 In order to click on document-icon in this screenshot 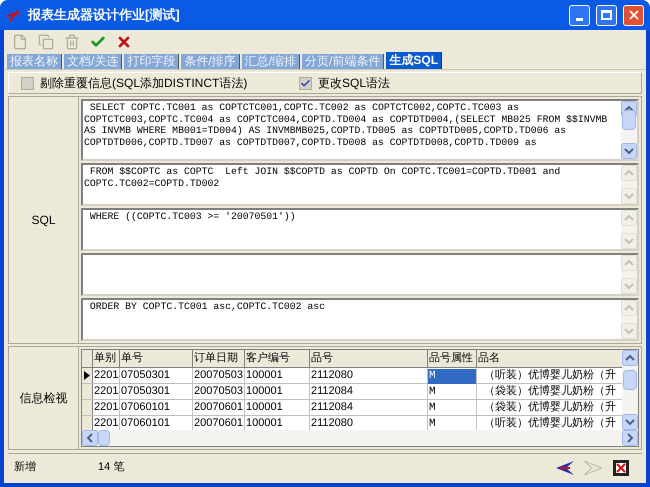, I will do `click(20, 42)`.